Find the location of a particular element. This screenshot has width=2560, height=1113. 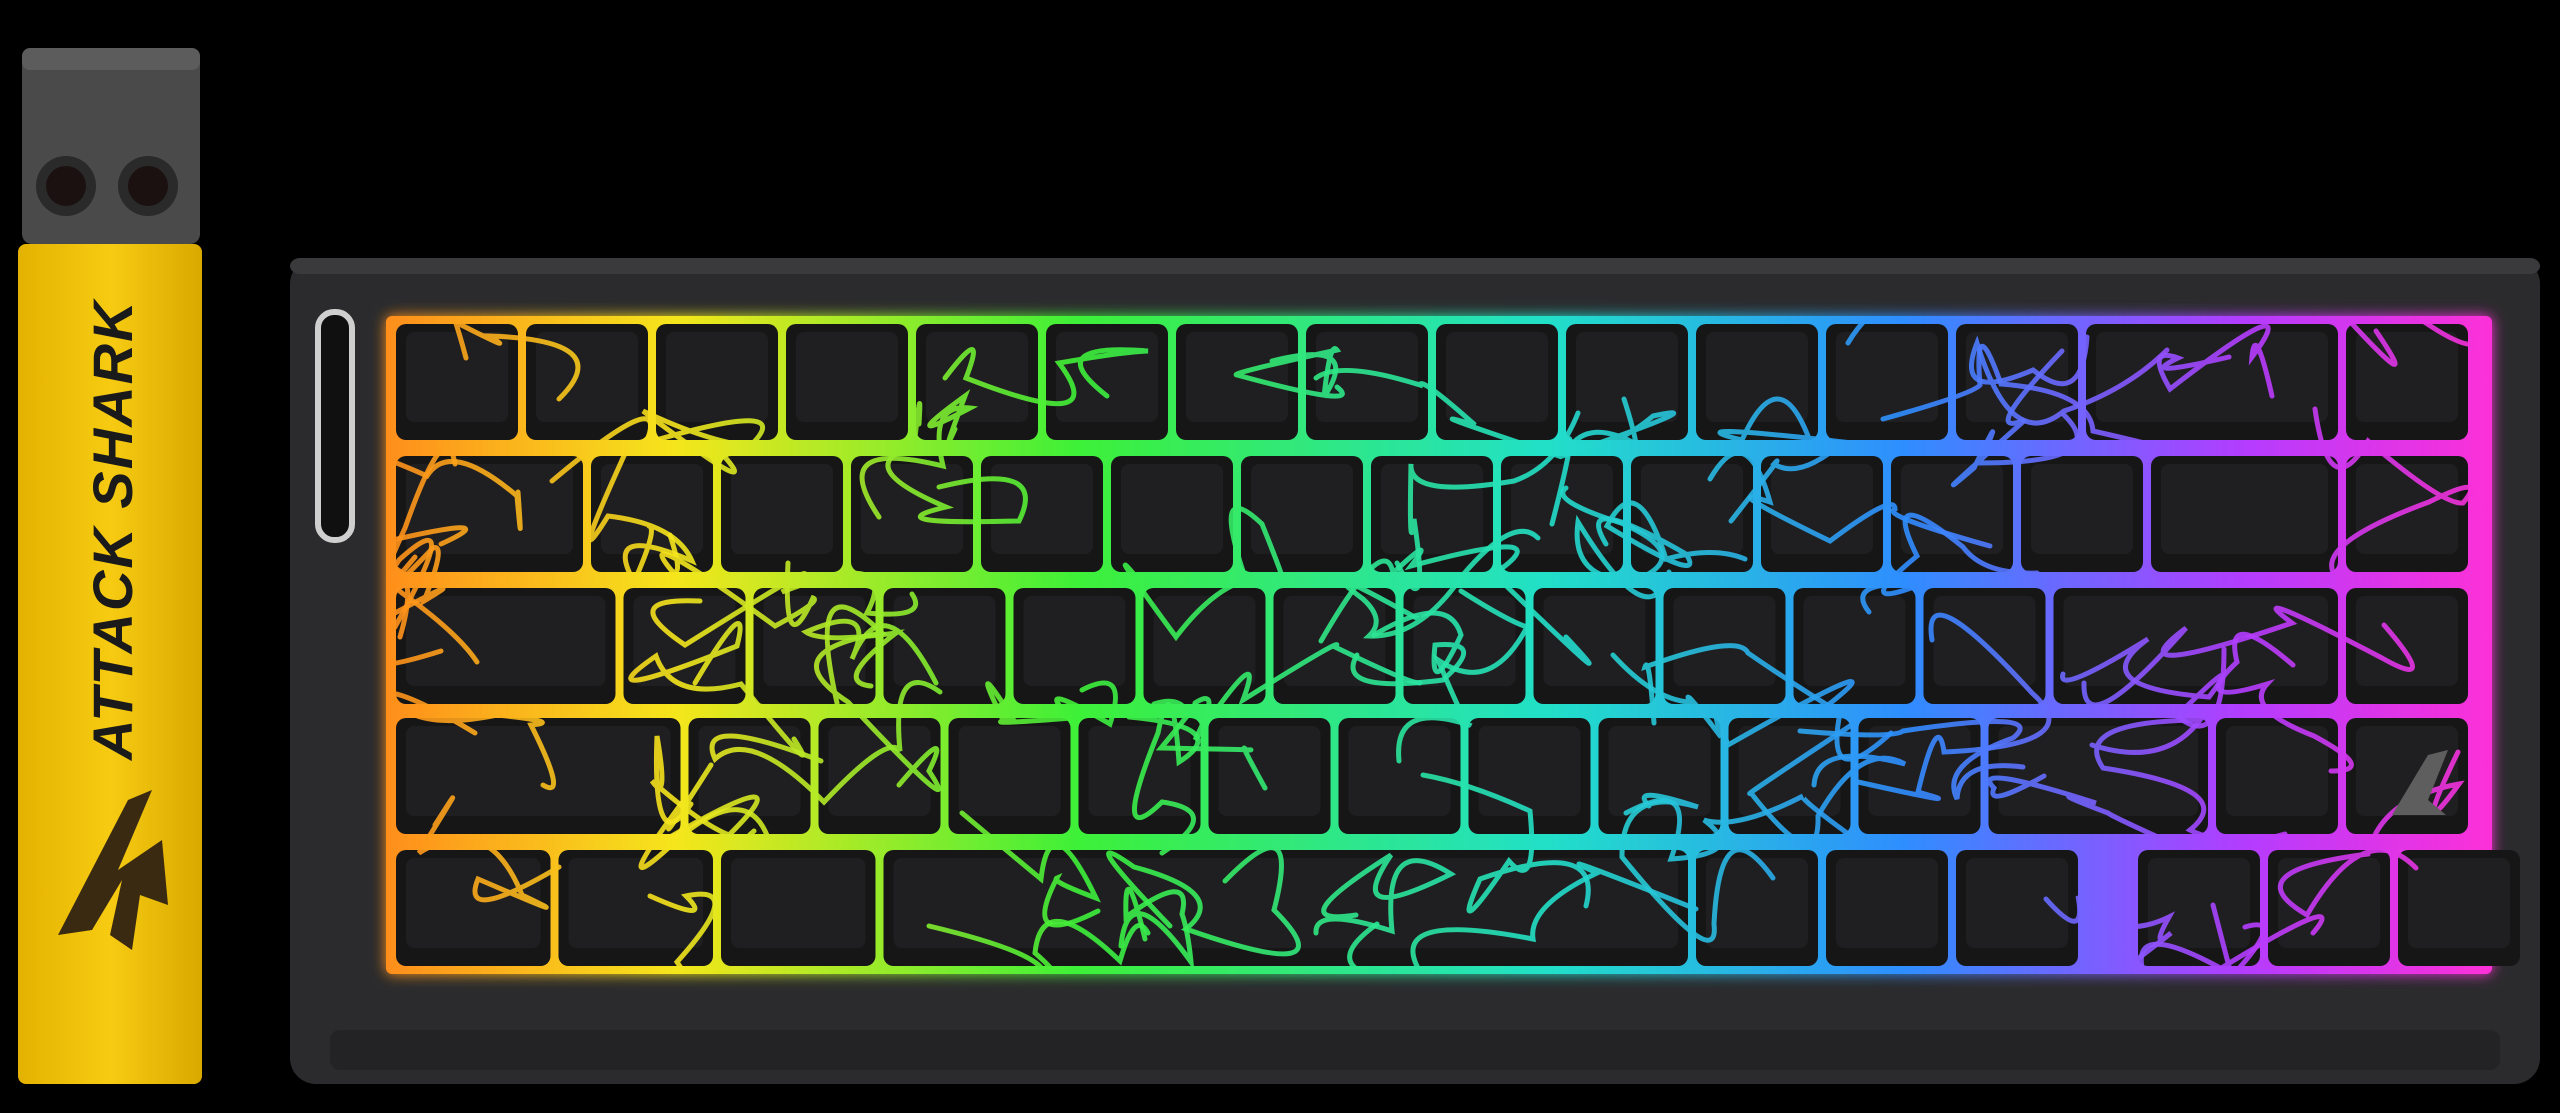

keyboard-strap: ATTACK SHARK is located at coordinates (110, 566).